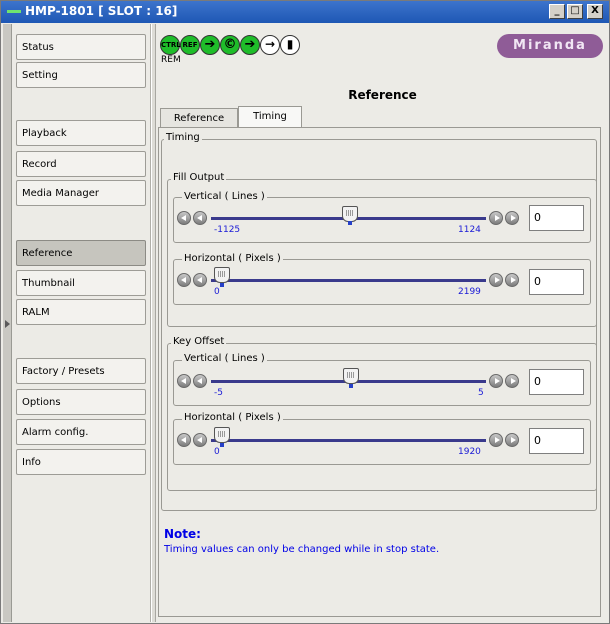 The width and height of the screenshot is (610, 624). What do you see at coordinates (199, 177) in the screenshot?
I see `fill-output-legend: Fill Output` at bounding box center [199, 177].